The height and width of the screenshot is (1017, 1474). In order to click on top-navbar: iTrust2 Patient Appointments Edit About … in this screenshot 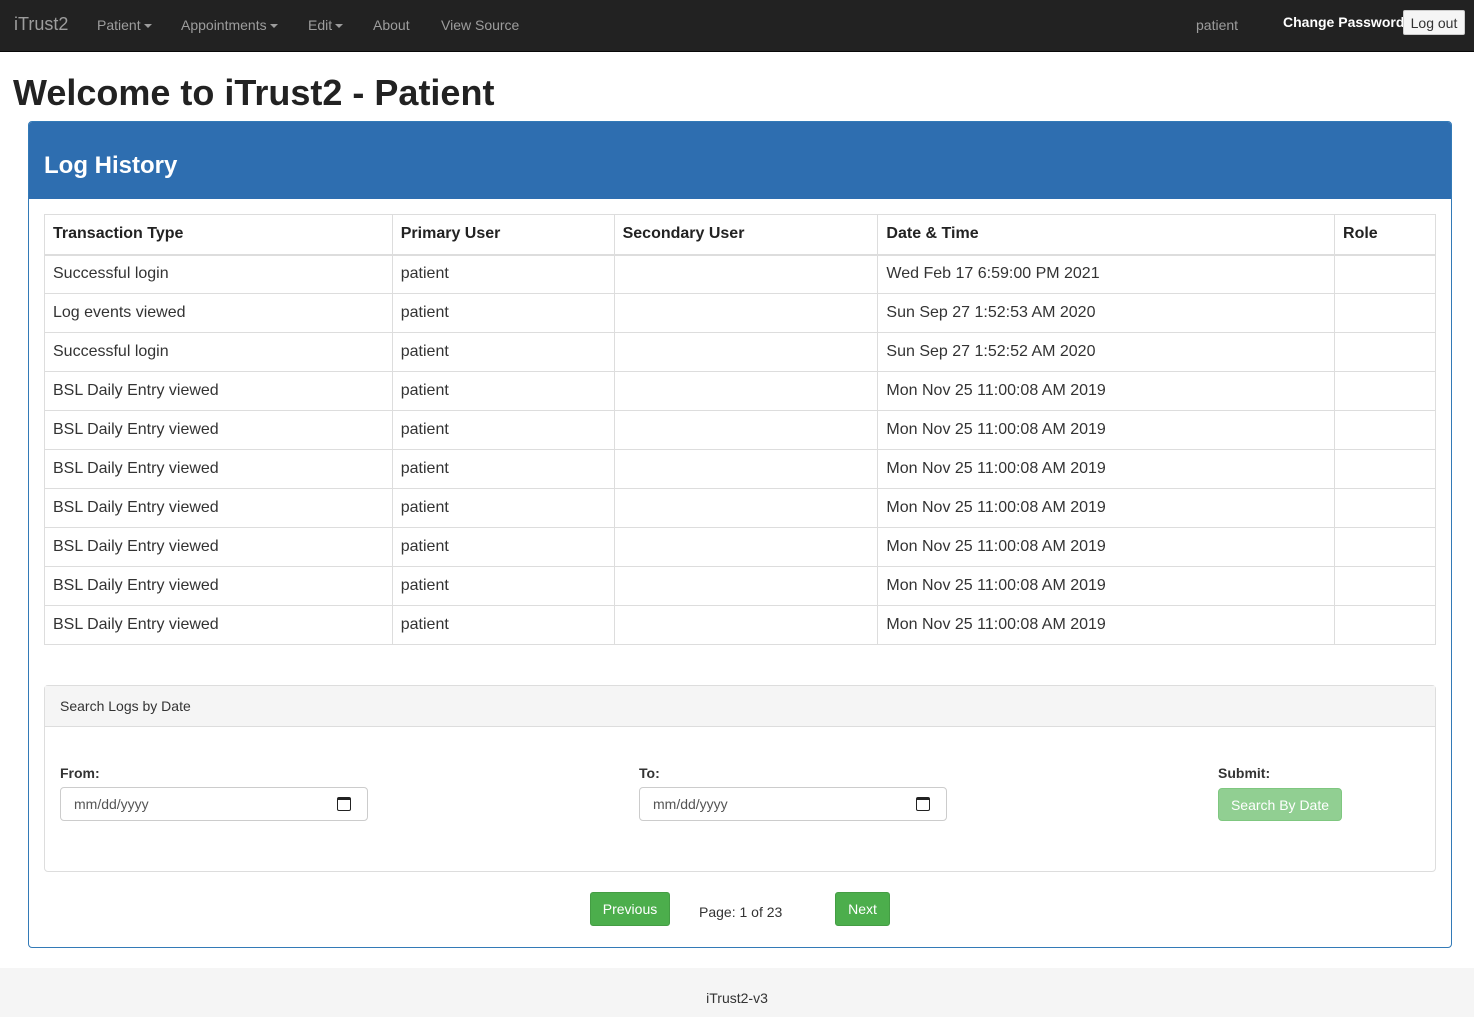, I will do `click(737, 26)`.